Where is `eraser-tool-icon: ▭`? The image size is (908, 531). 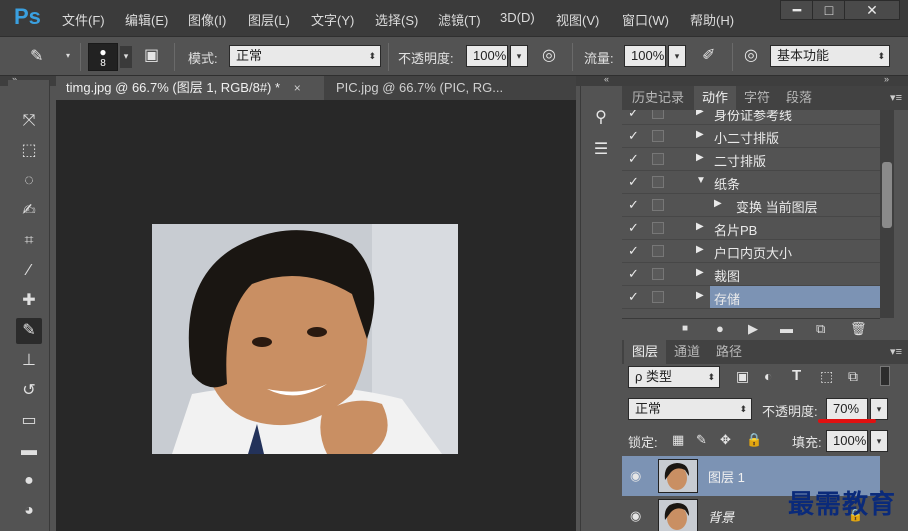
eraser-tool-icon: ▭ is located at coordinates (29, 421).